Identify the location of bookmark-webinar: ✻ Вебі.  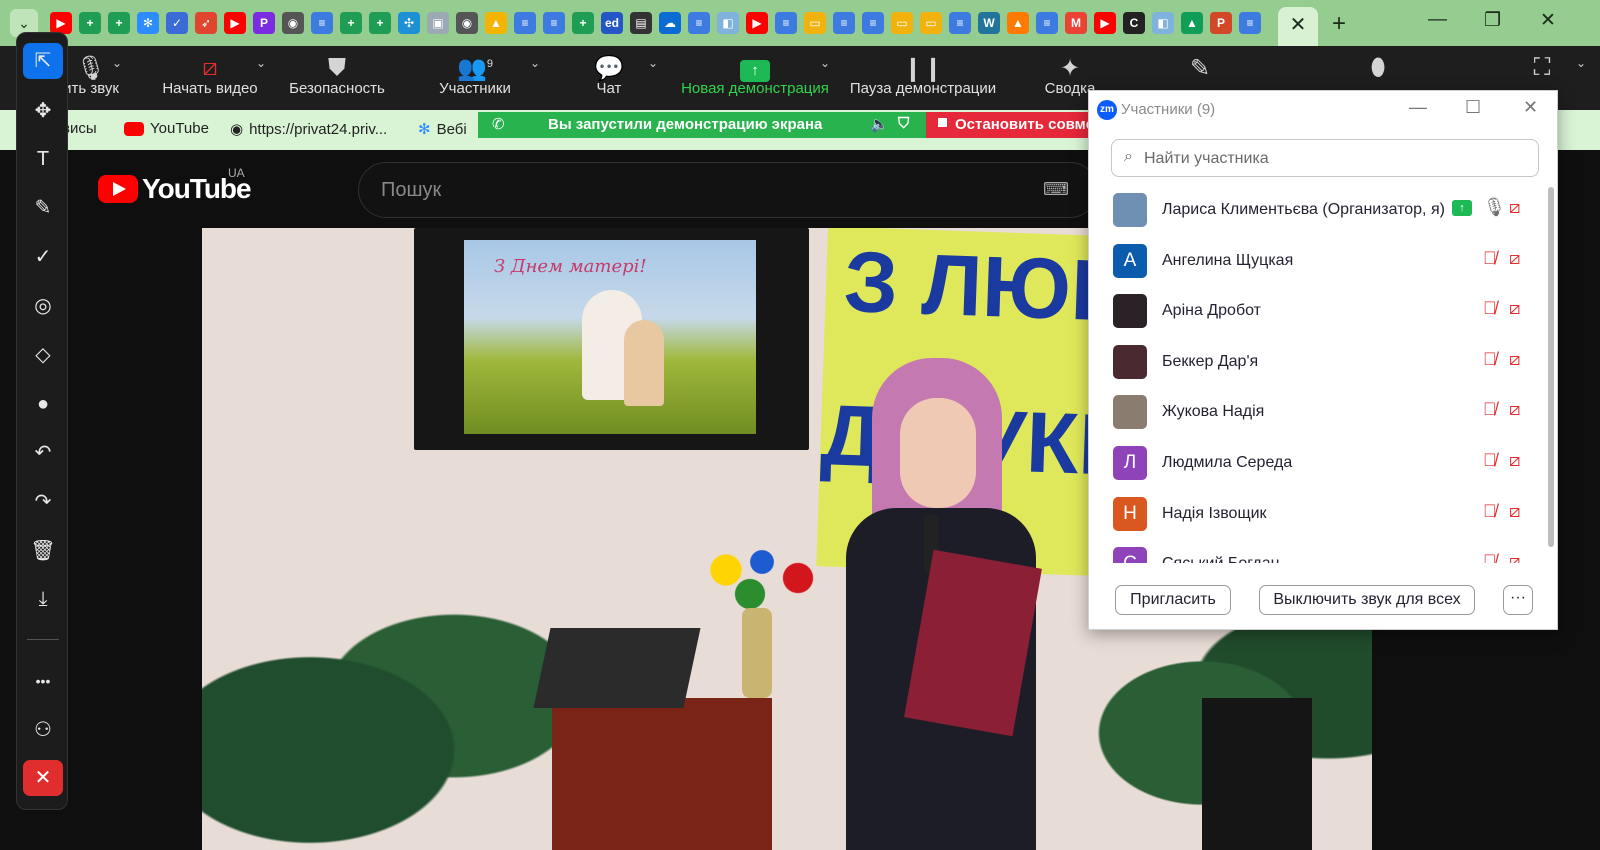
(442, 129).